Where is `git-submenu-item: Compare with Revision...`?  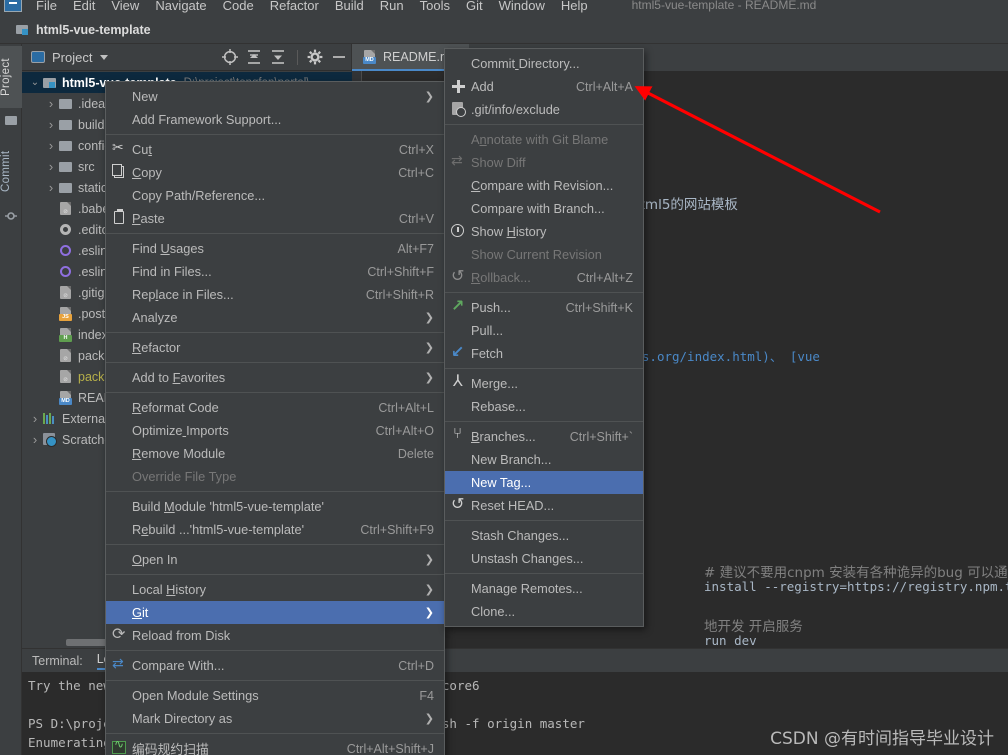
git-submenu-item: Compare with Revision... is located at coordinates (544, 185).